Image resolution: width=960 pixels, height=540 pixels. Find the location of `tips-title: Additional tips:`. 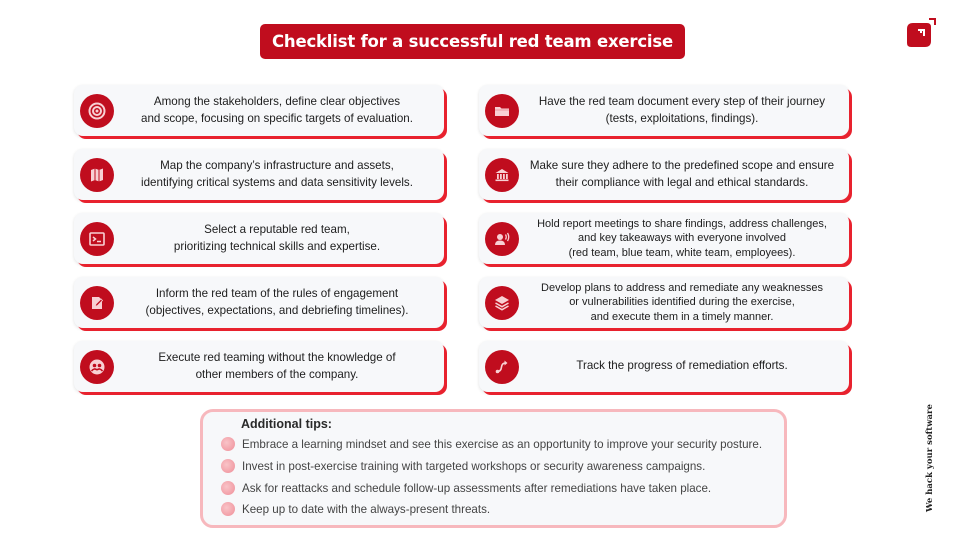

tips-title: Additional tips: is located at coordinates (286, 424).